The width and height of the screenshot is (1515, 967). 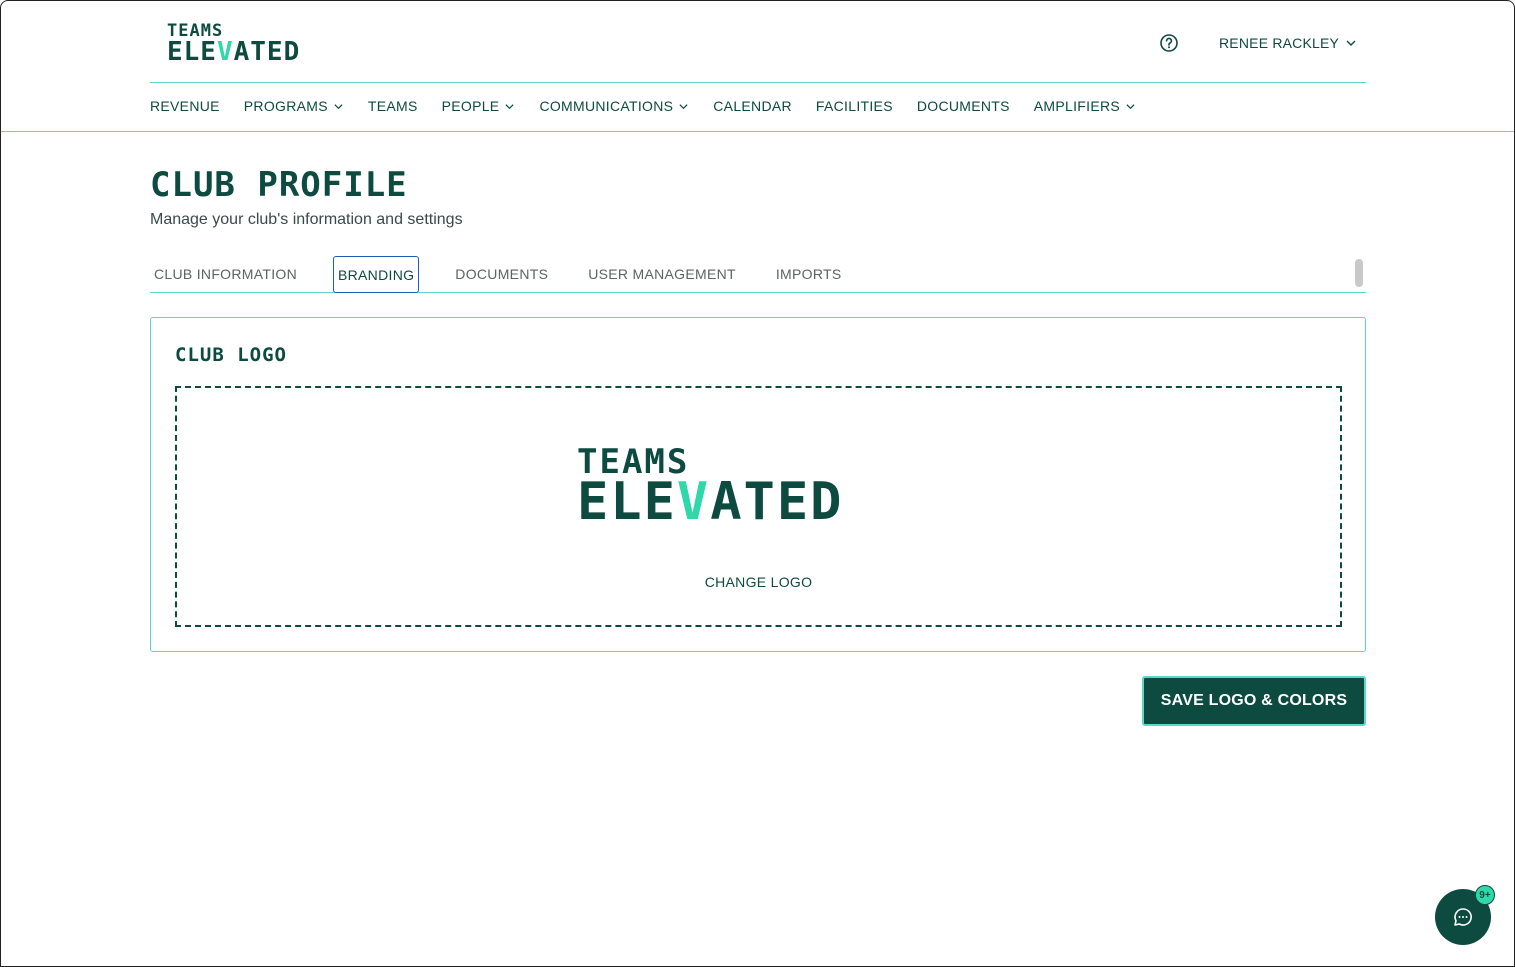 I want to click on logo-word-bottom: ELE V ATED, so click(x=233, y=52).